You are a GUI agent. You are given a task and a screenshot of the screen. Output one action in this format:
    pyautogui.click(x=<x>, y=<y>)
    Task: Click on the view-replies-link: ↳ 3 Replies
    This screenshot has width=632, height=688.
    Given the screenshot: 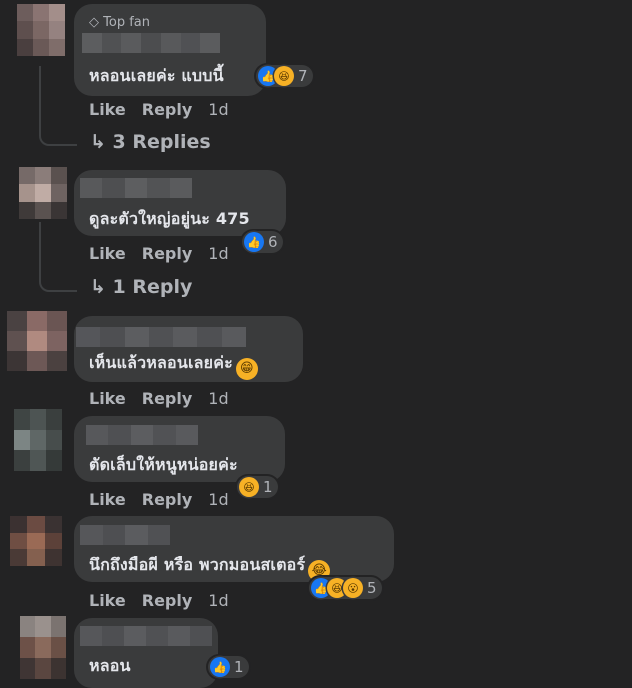 What is the action you would take?
    pyautogui.click(x=150, y=142)
    